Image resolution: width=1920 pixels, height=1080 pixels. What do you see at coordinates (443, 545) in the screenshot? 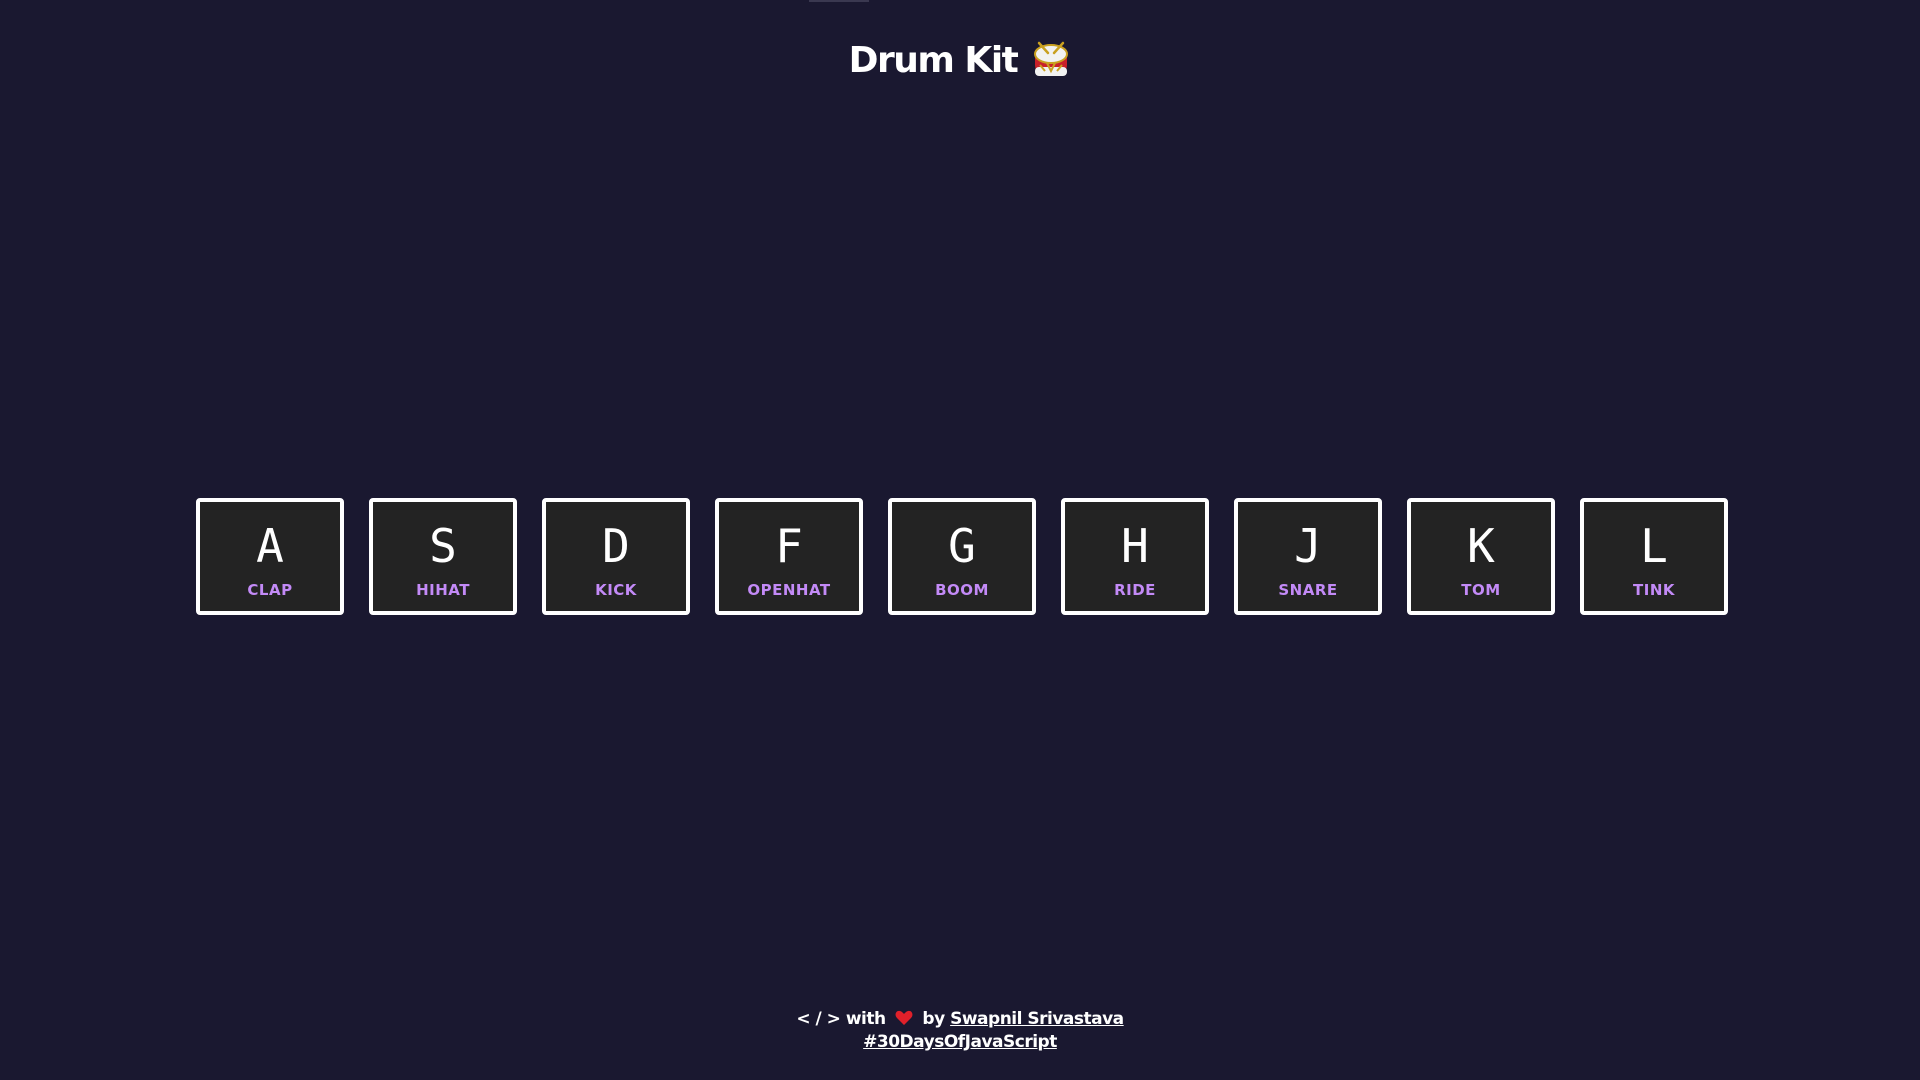
I see `key-letter: S` at bounding box center [443, 545].